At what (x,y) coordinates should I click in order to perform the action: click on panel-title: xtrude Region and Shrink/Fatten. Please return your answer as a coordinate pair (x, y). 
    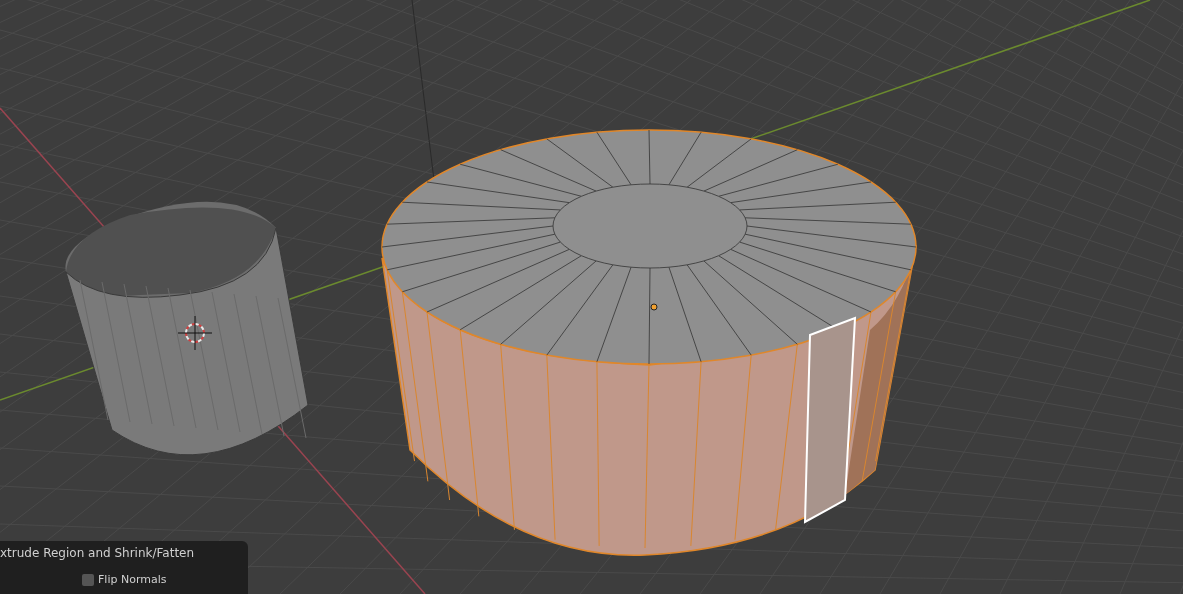
    Looking at the image, I should click on (98, 553).